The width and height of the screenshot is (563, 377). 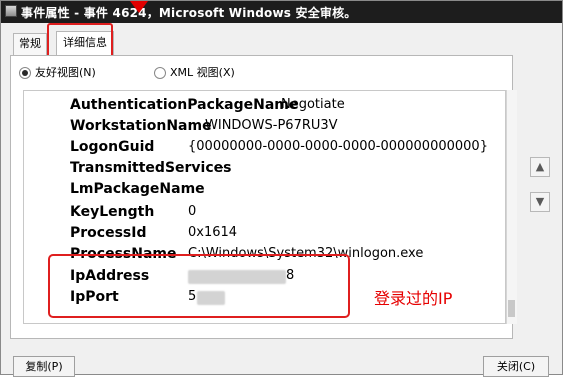 What do you see at coordinates (189, 13) in the screenshot?
I see `window-title: 事件属性 - 事件 4624，Microsoft Windows 安全审核。` at bounding box center [189, 13].